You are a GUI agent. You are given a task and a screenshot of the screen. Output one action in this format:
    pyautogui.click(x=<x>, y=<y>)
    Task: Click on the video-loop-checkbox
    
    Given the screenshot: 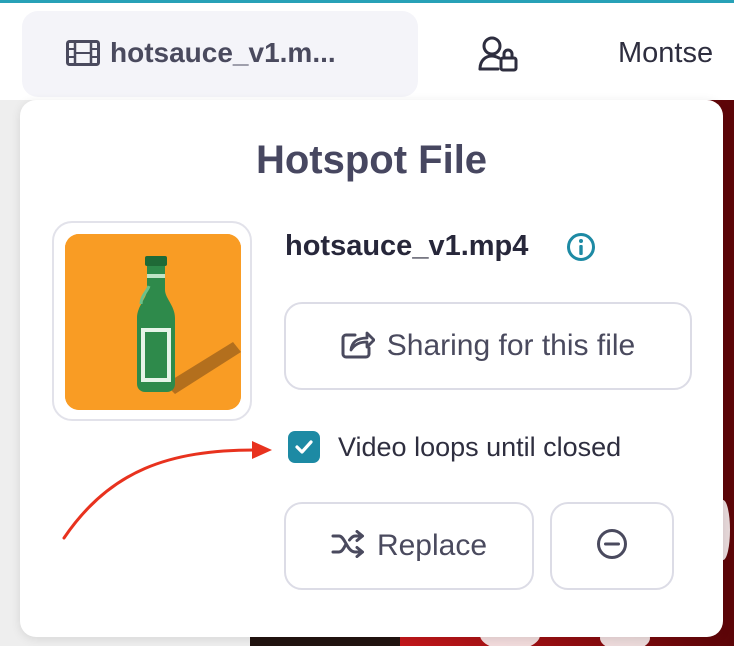 What is the action you would take?
    pyautogui.click(x=304, y=447)
    